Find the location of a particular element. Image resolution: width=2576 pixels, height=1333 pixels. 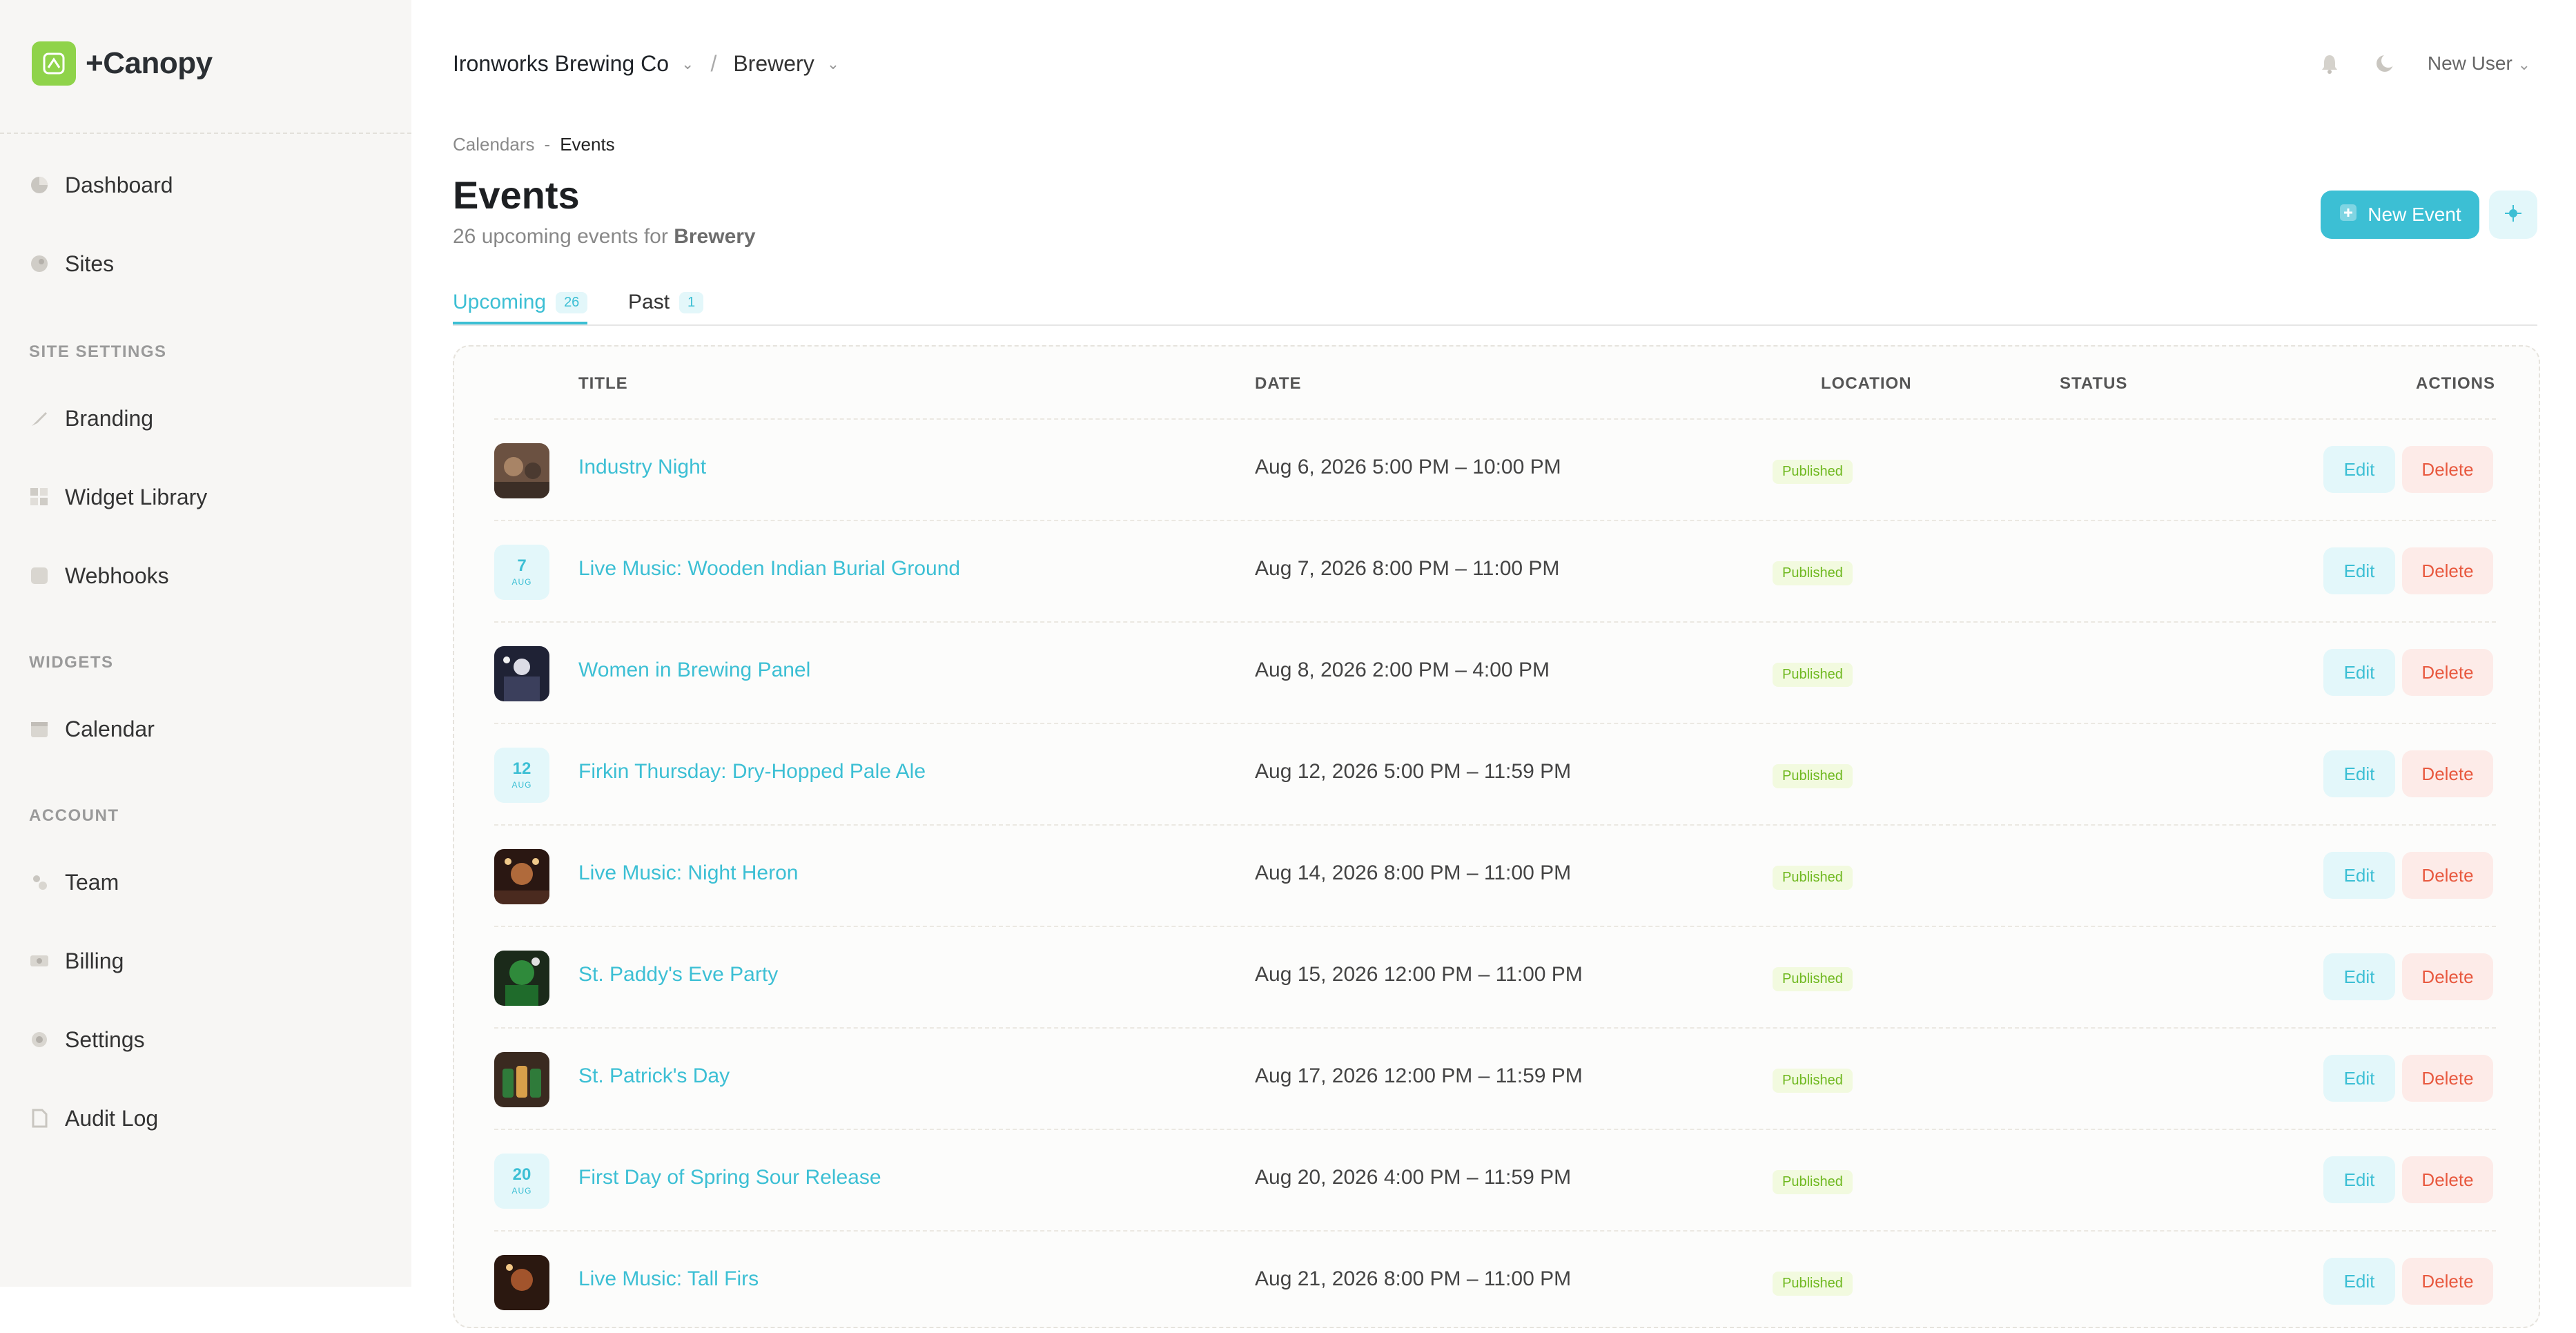

event-date-tile: 12 AUG is located at coordinates (521, 775).